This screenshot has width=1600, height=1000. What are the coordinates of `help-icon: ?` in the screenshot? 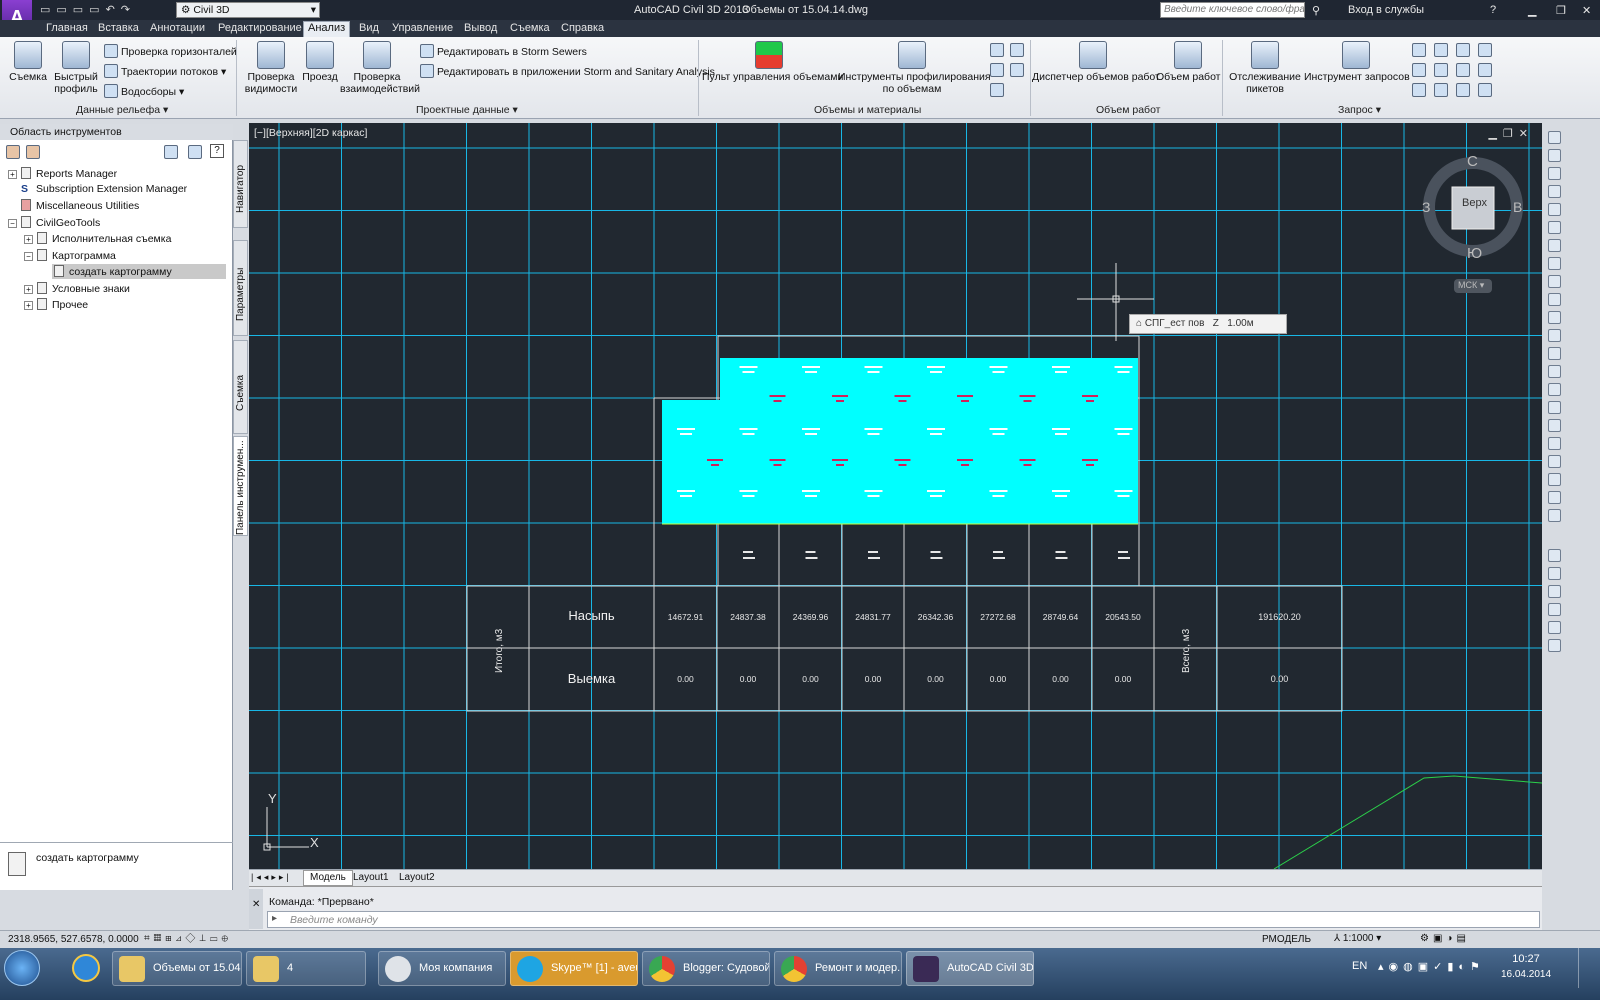 It's located at (217, 151).